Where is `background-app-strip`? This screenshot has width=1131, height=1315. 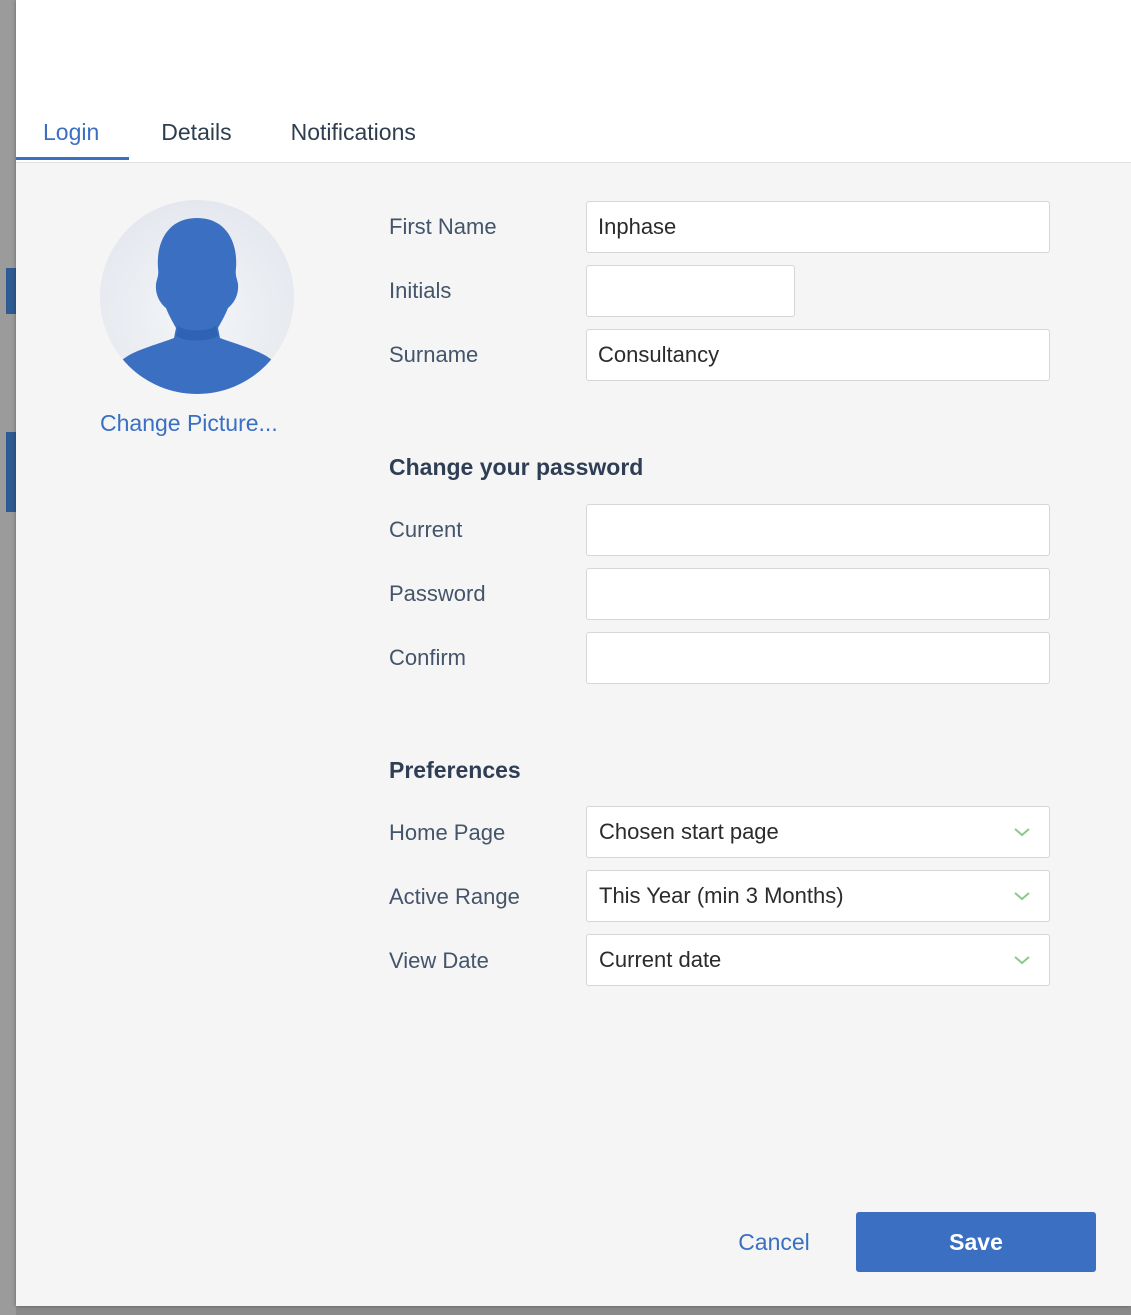
background-app-strip is located at coordinates (8, 657).